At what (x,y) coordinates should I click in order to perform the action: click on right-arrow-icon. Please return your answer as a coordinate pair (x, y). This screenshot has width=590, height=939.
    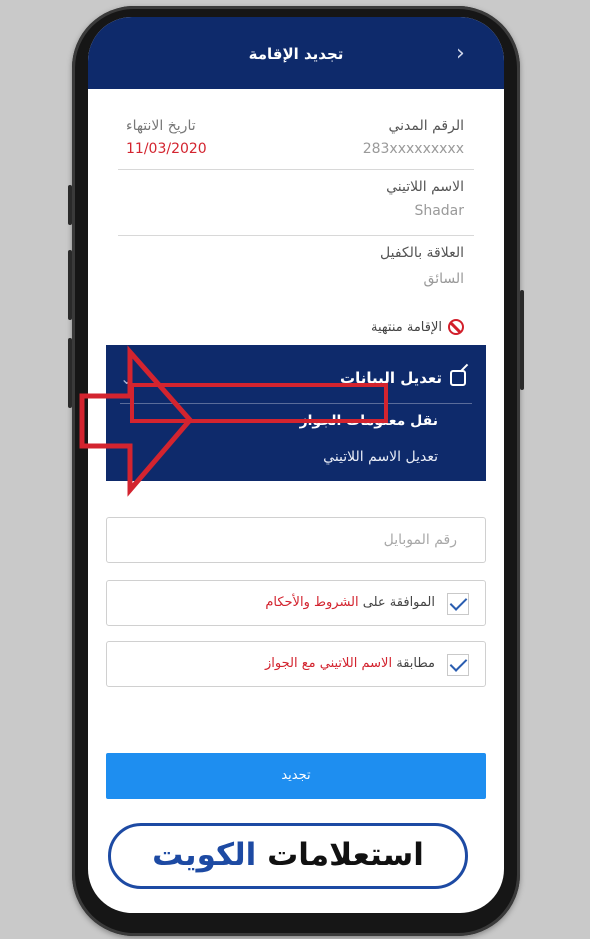
    Looking at the image, I should click on (136, 421).